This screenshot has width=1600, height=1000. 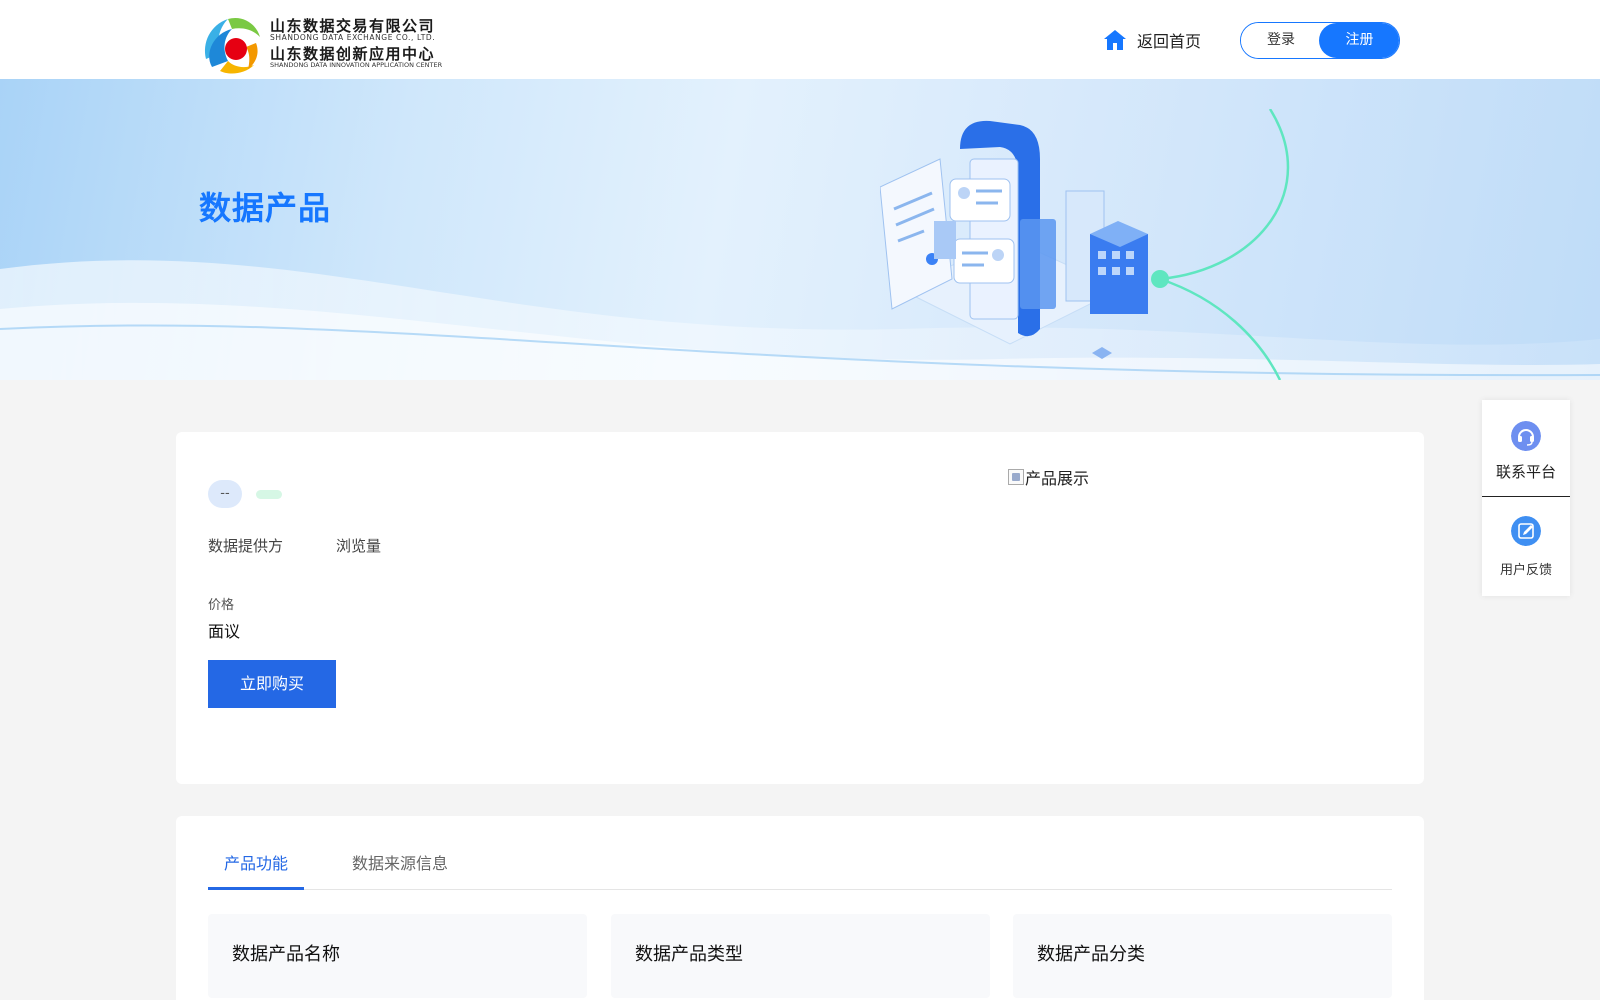 I want to click on contact-platform-button: 联系平台, so click(x=1526, y=448).